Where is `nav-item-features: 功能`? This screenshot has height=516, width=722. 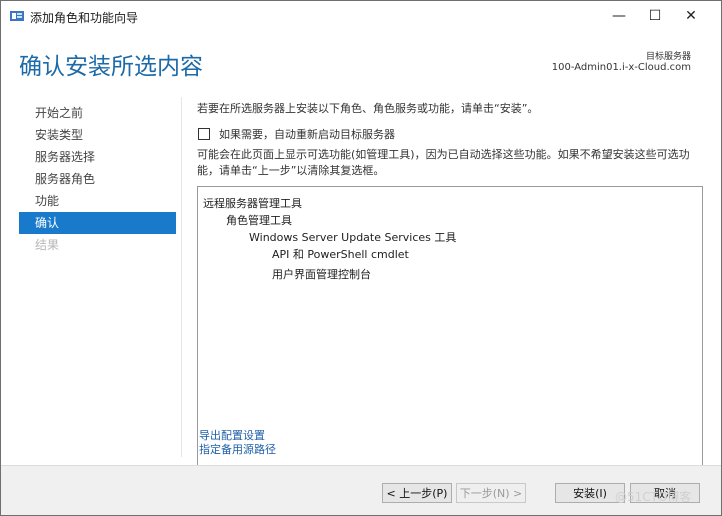 nav-item-features: 功能 is located at coordinates (97, 201).